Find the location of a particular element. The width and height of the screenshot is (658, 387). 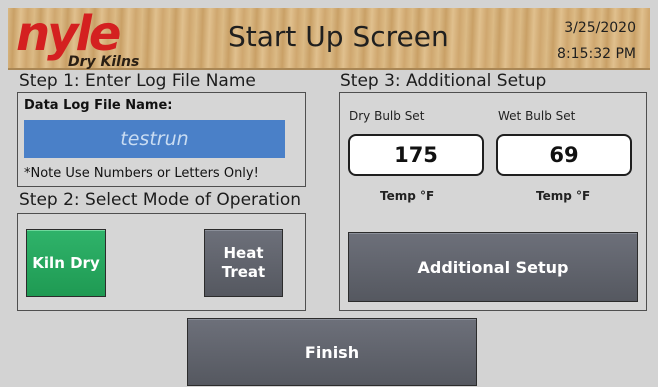

kiln-dry-button: Kiln Dry is located at coordinates (66, 263).